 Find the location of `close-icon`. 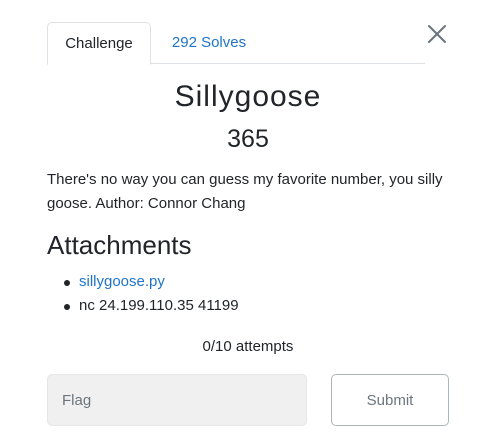

close-icon is located at coordinates (437, 34).